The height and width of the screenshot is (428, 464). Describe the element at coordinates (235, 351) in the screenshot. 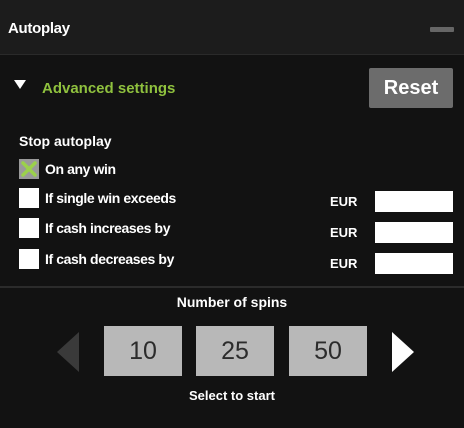

I see `spins-option-25: 25` at that location.